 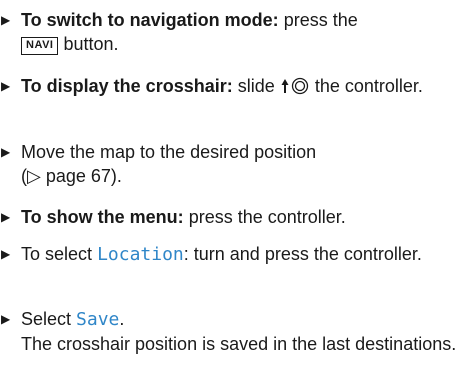 I want to click on step-body: To show the menu: press the controller., so click(x=240, y=217).